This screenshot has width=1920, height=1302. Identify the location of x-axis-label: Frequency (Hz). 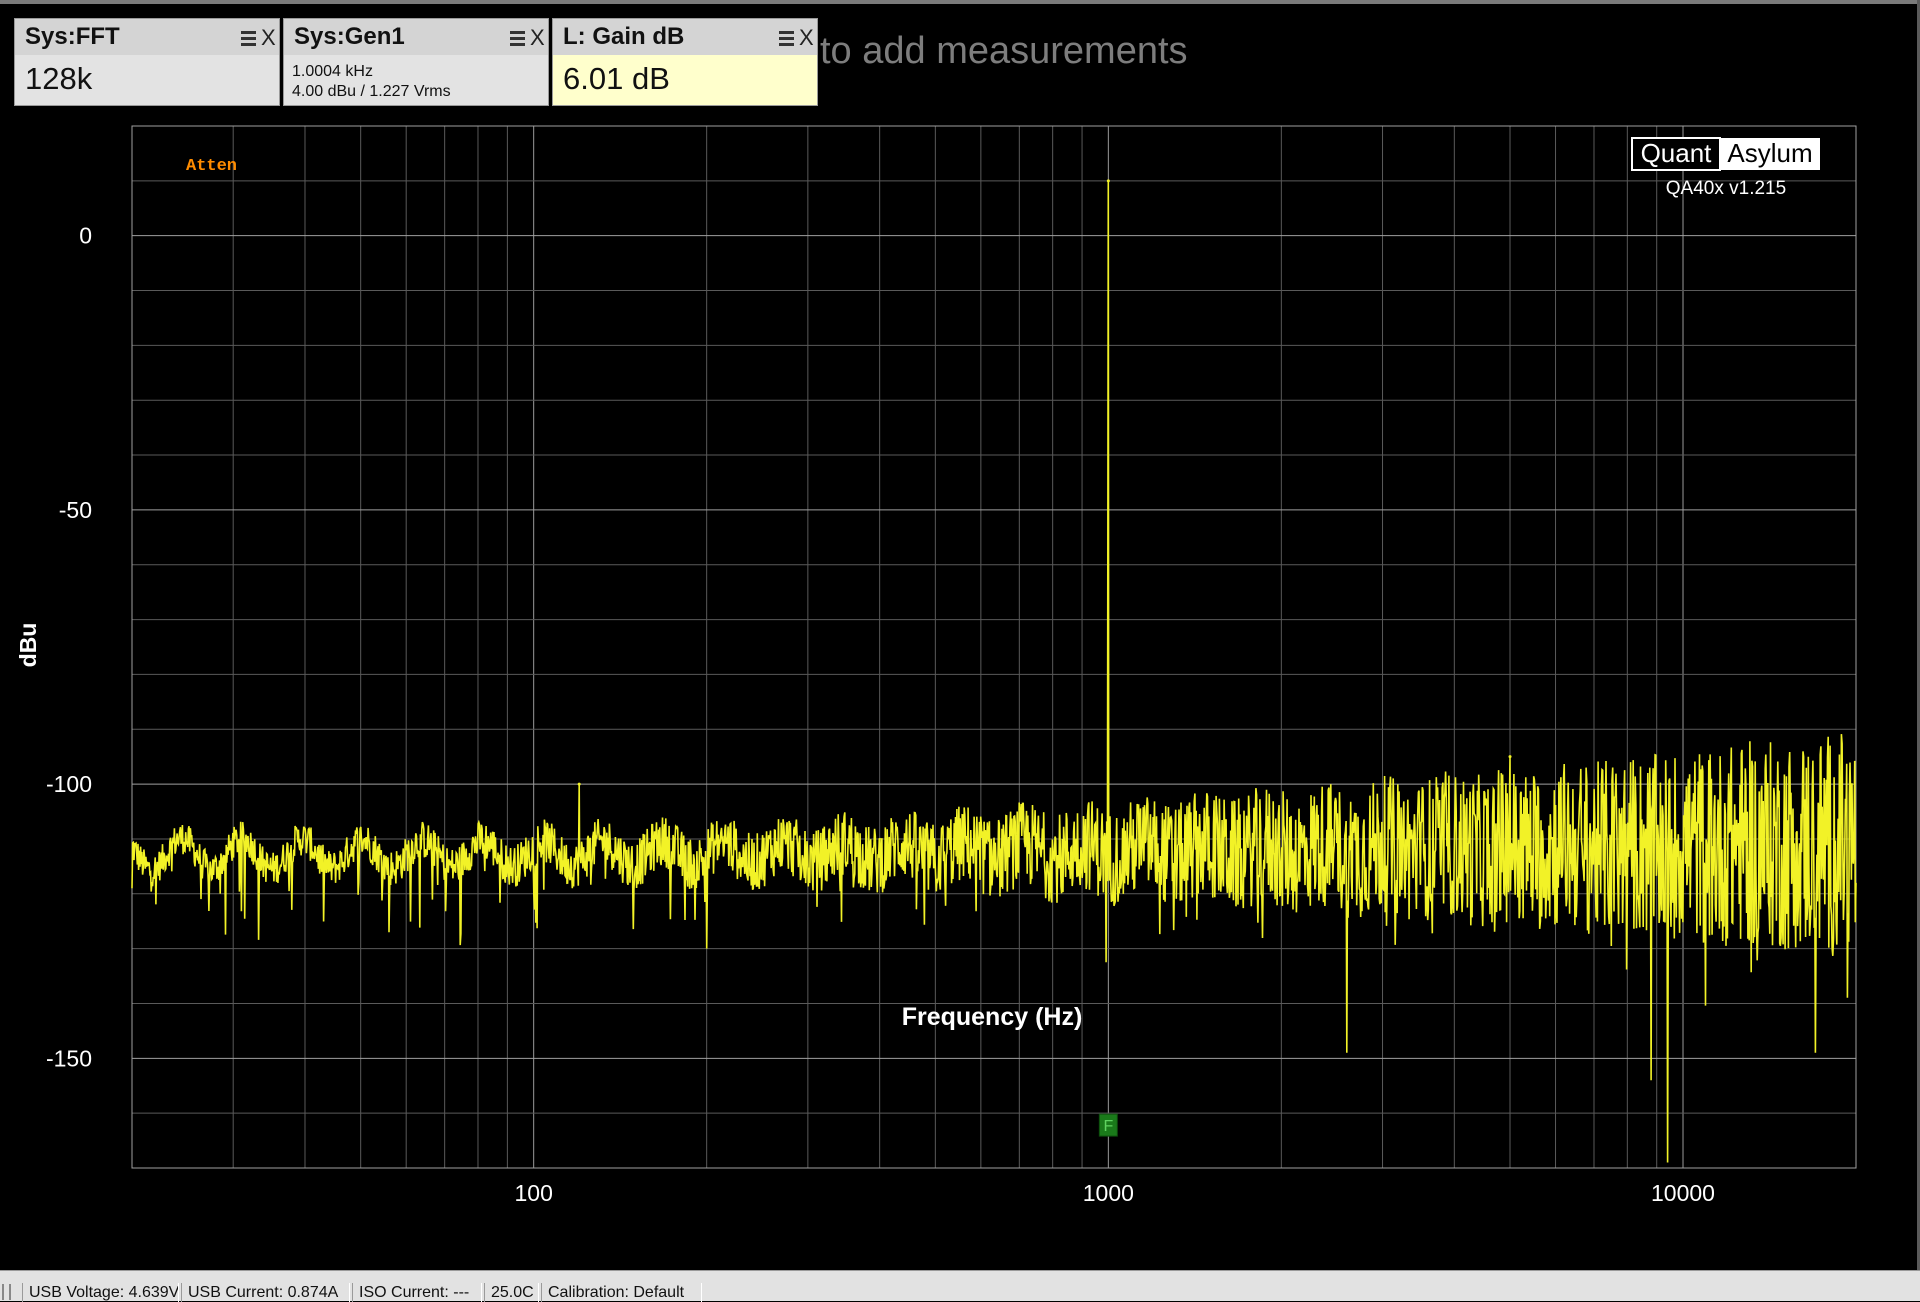
(992, 1017).